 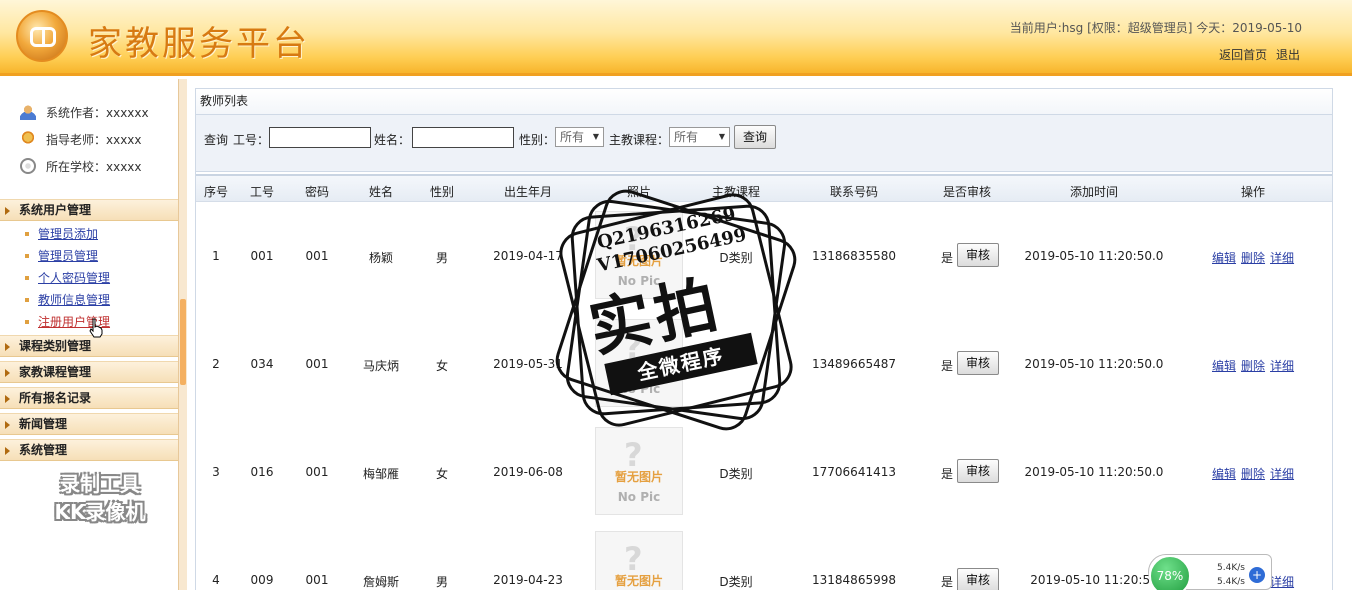 I want to click on network-speed-widget: 78% 5.4K/s 5.4K/s +, so click(x=1210, y=572).